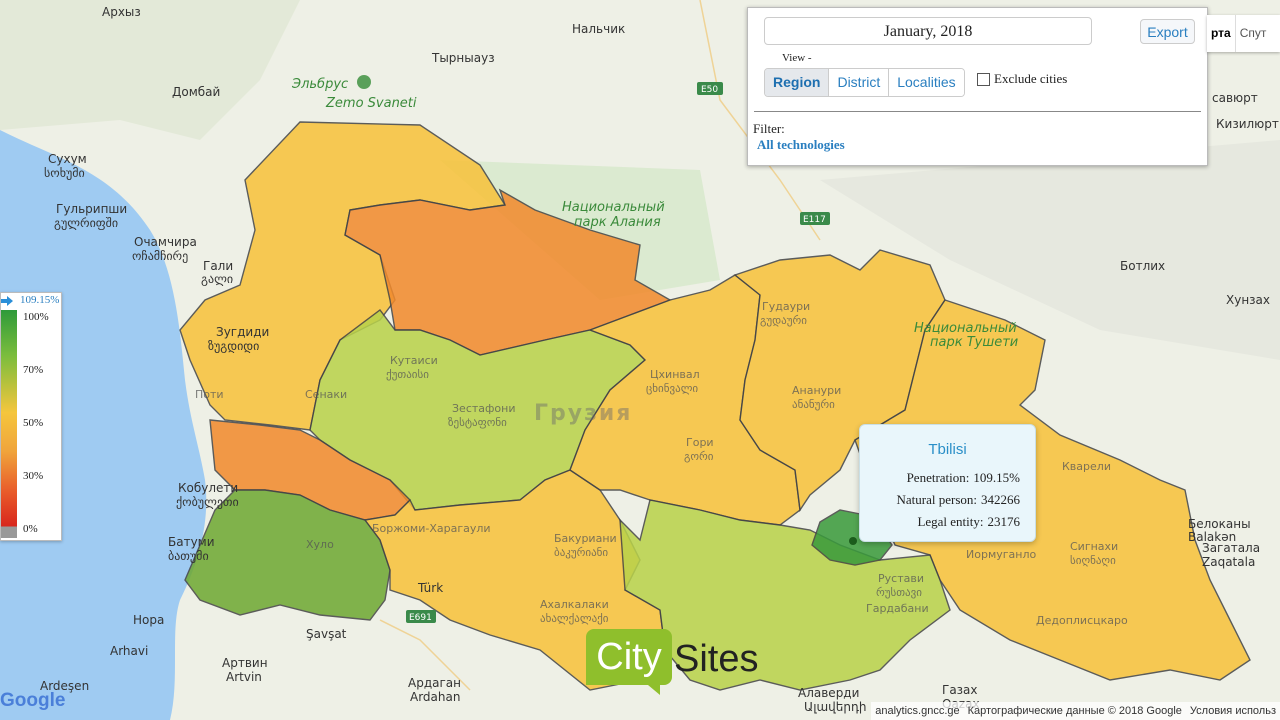 The height and width of the screenshot is (720, 1280). Describe the element at coordinates (1093, 560) in the screenshot. I see `map-label: სიღნაღი` at that location.